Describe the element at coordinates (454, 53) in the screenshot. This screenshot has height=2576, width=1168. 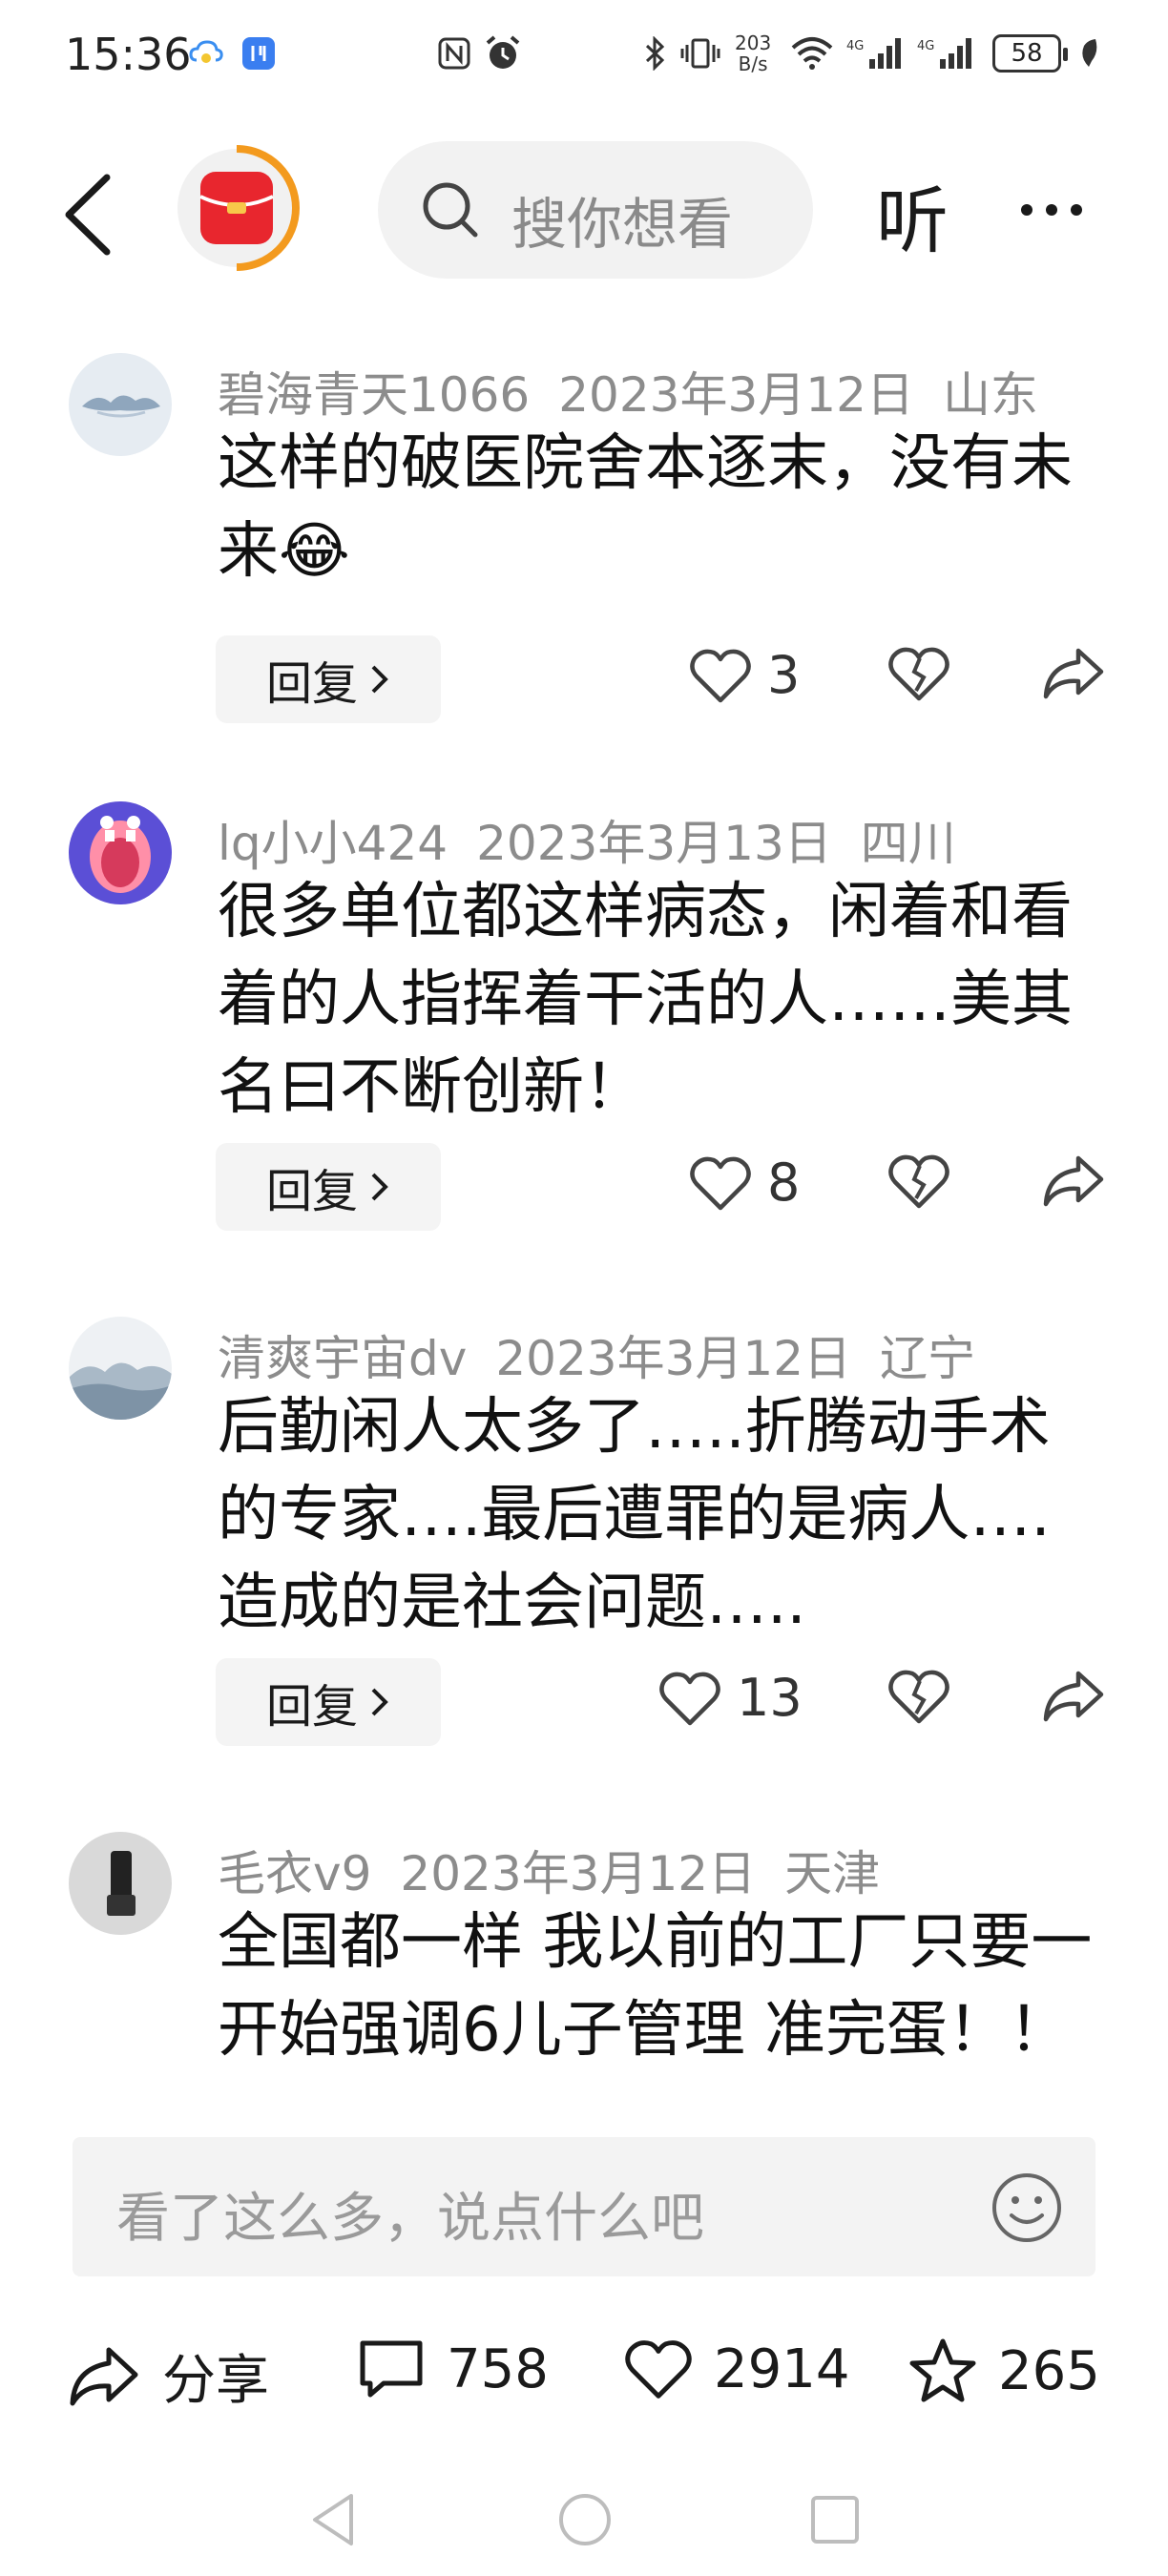
I see `nfc-icon` at that location.